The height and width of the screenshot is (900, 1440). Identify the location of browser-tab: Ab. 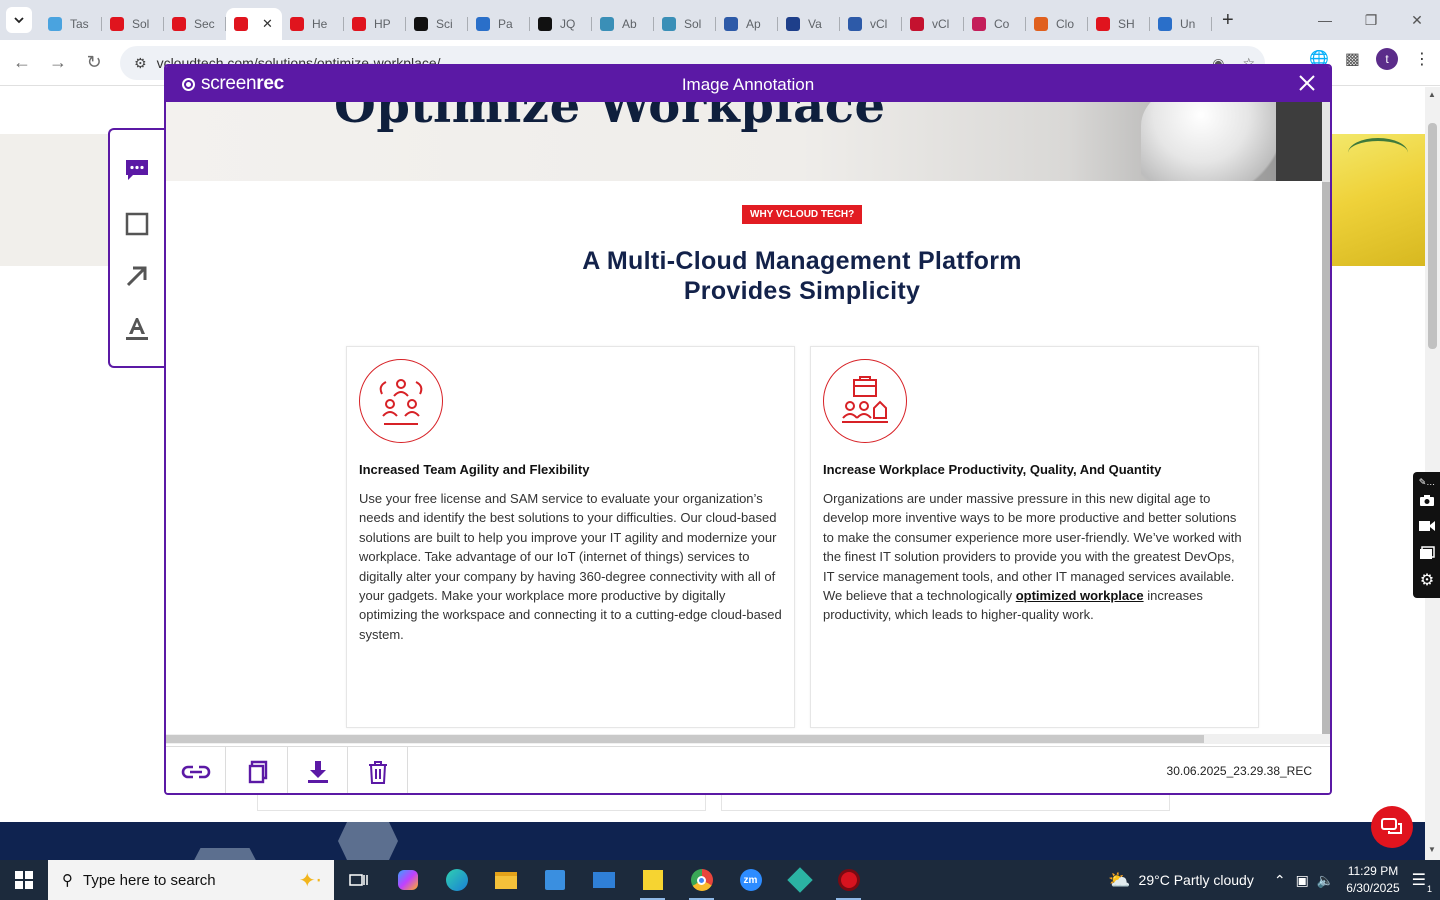
(623, 24).